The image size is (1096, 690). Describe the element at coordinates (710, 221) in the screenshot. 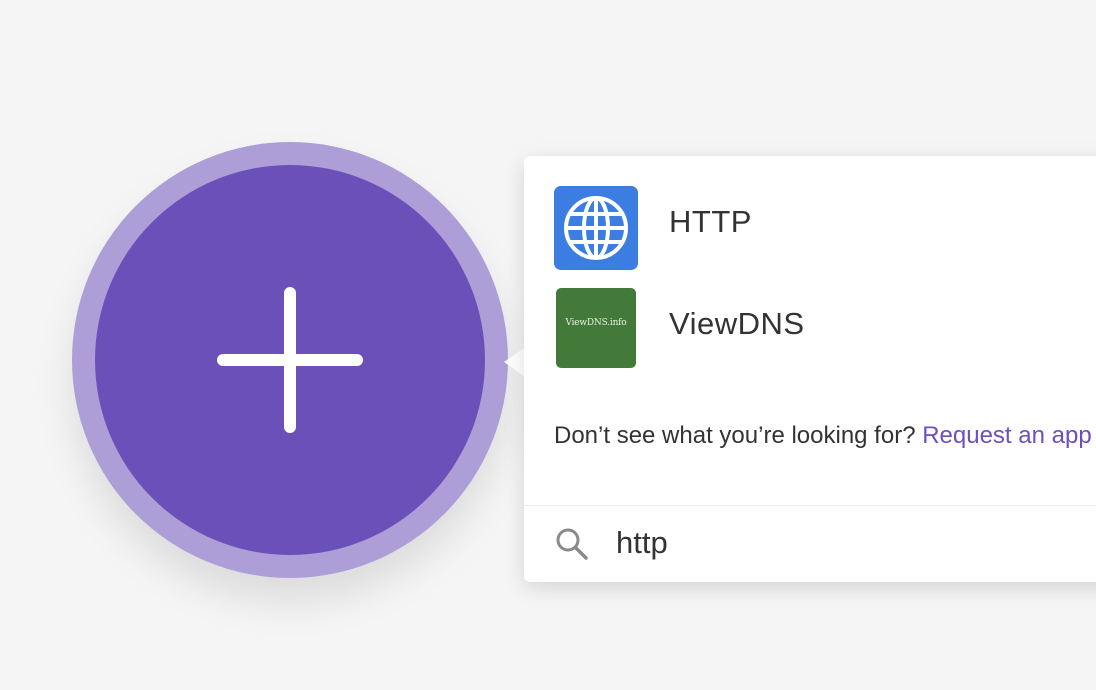

I see `result-name: HTTP` at that location.